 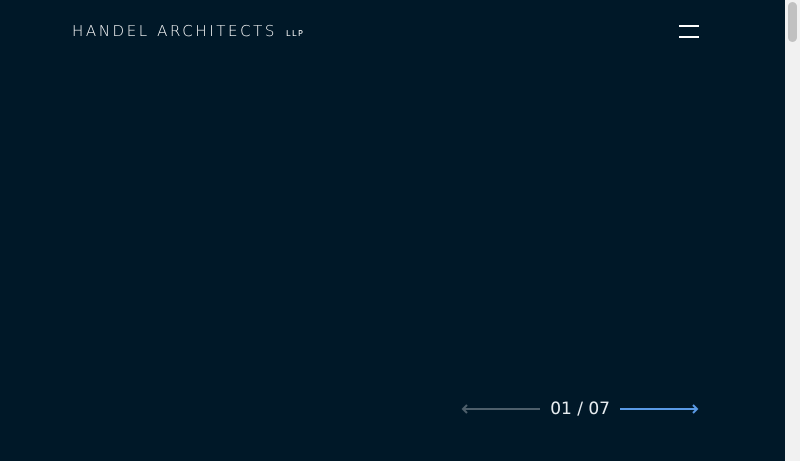 I want to click on slide-counter: 01 / 07, so click(x=580, y=409).